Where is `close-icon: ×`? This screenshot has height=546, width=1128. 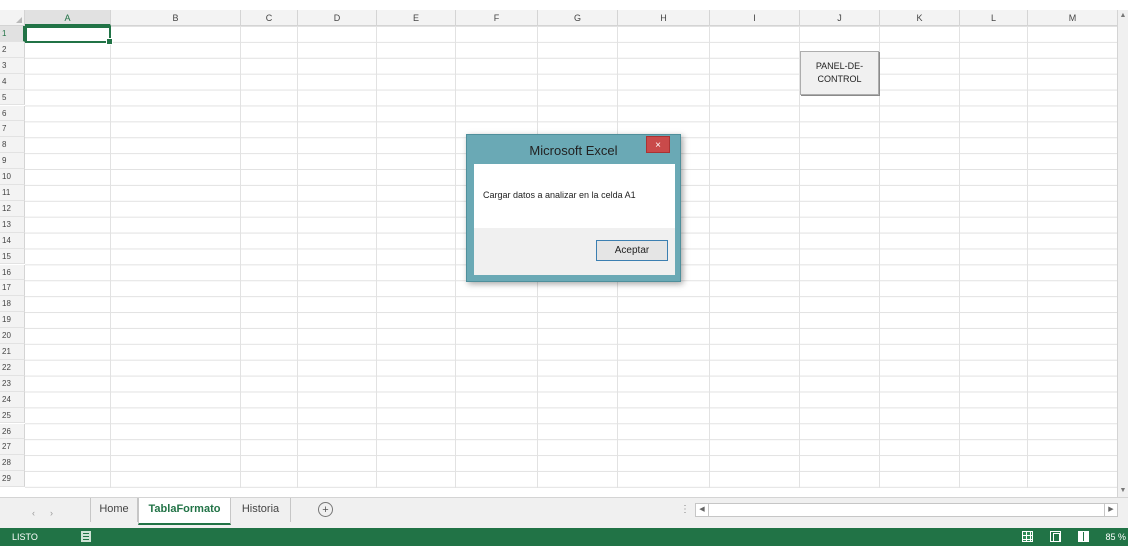 close-icon: × is located at coordinates (658, 144).